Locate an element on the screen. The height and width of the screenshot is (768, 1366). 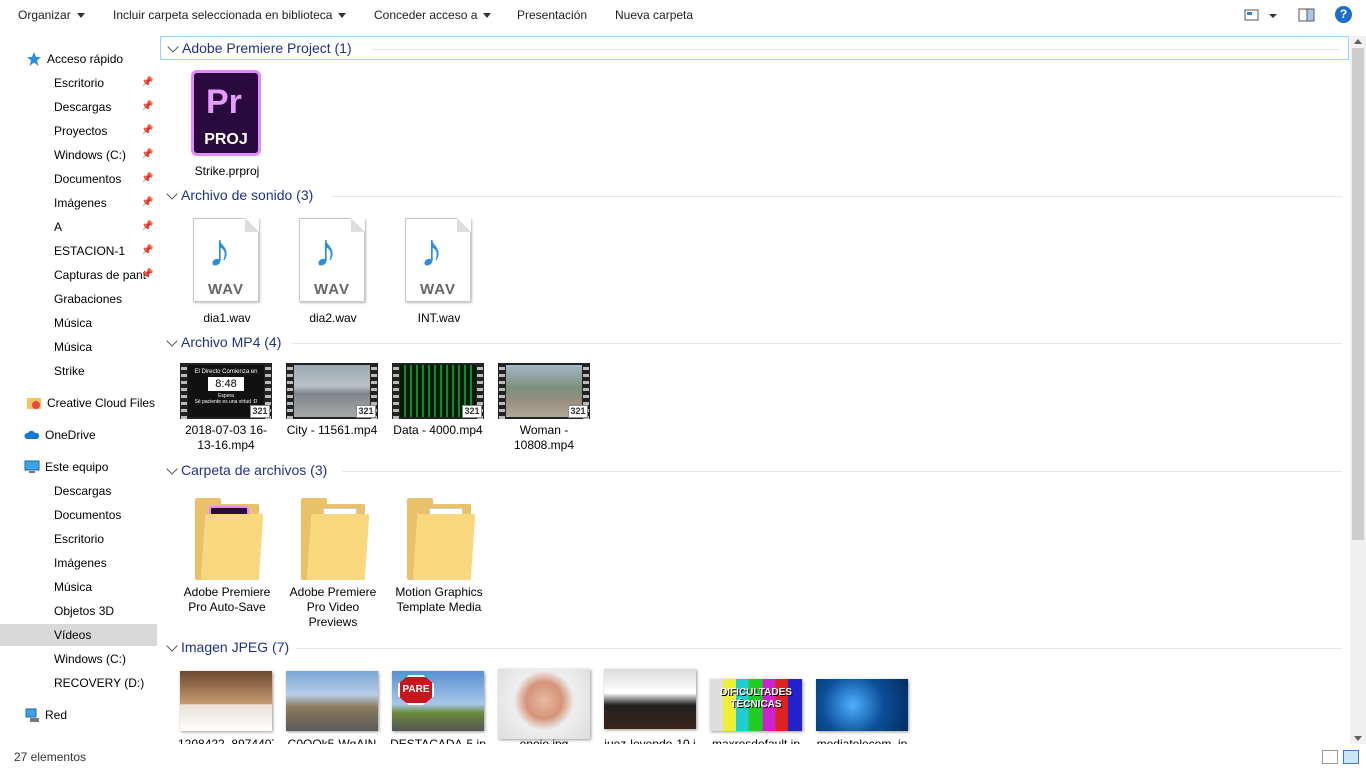
nav-item-pc-vídeos: Vídeos is located at coordinates (78, 635).